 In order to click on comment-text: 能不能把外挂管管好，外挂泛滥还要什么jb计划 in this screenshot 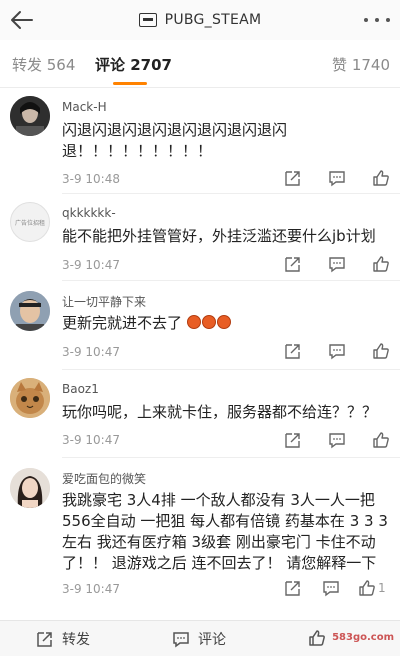, I will do `click(219, 236)`.